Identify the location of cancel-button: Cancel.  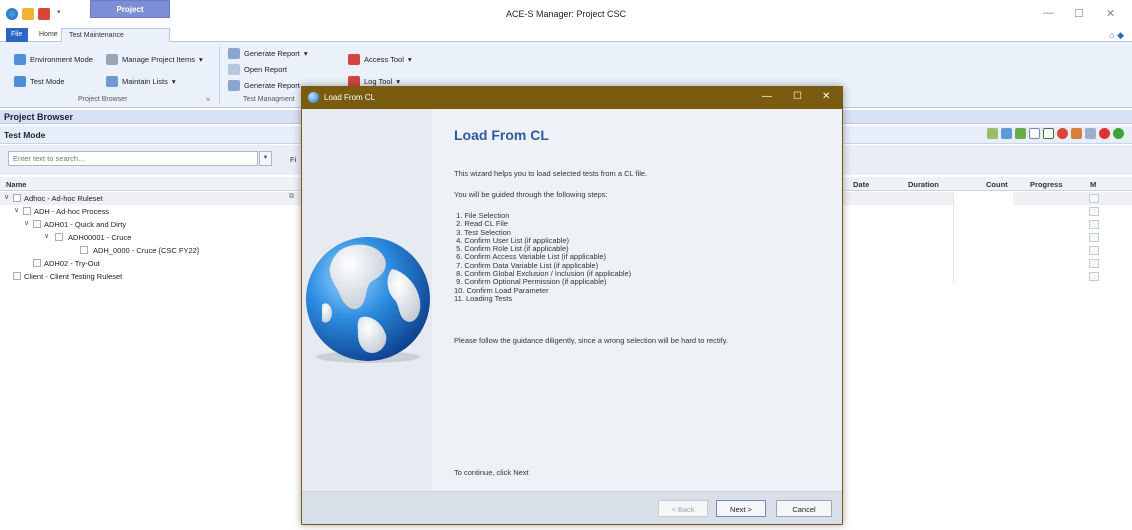
(804, 508).